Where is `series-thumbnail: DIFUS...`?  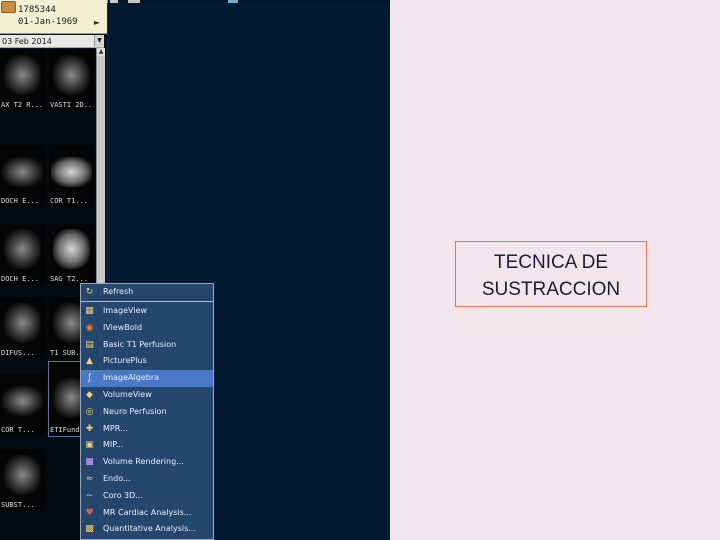 series-thumbnail: DIFUS... is located at coordinates (22, 328).